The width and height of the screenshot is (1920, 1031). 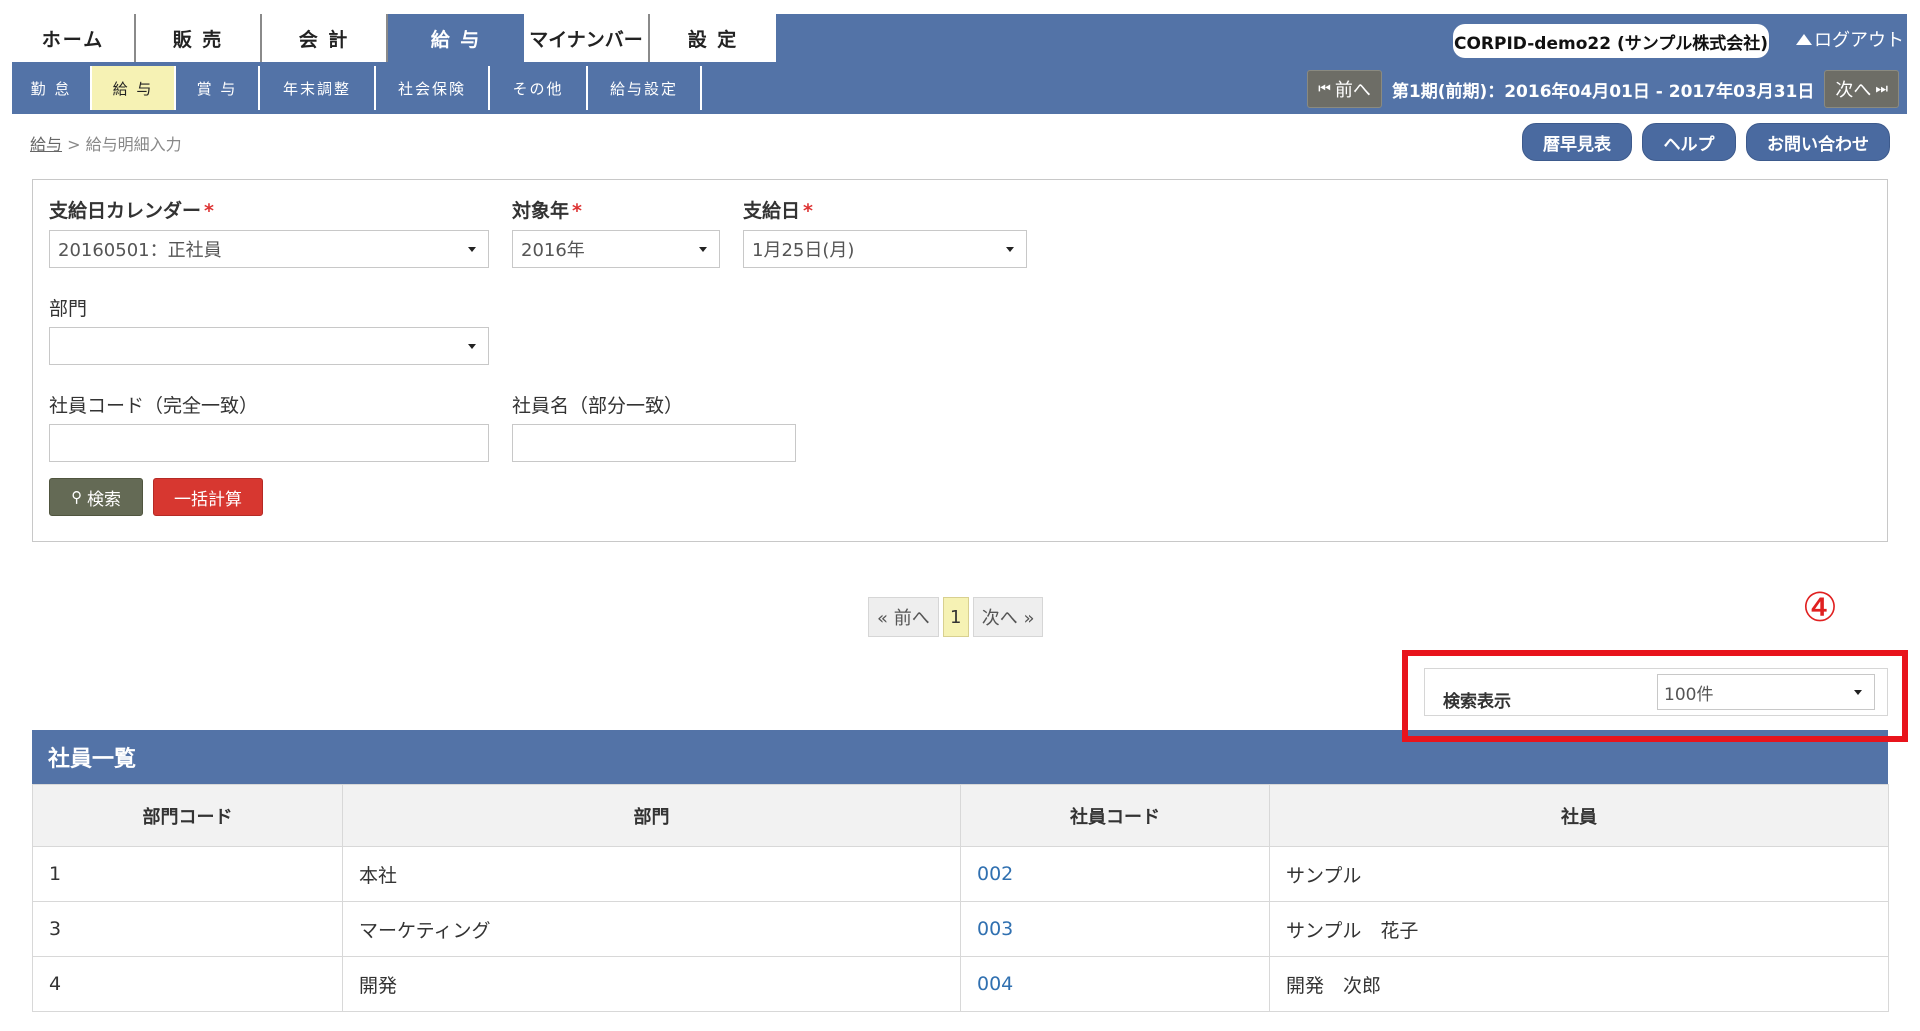 I want to click on year-label-text: 対象年, so click(x=541, y=211).